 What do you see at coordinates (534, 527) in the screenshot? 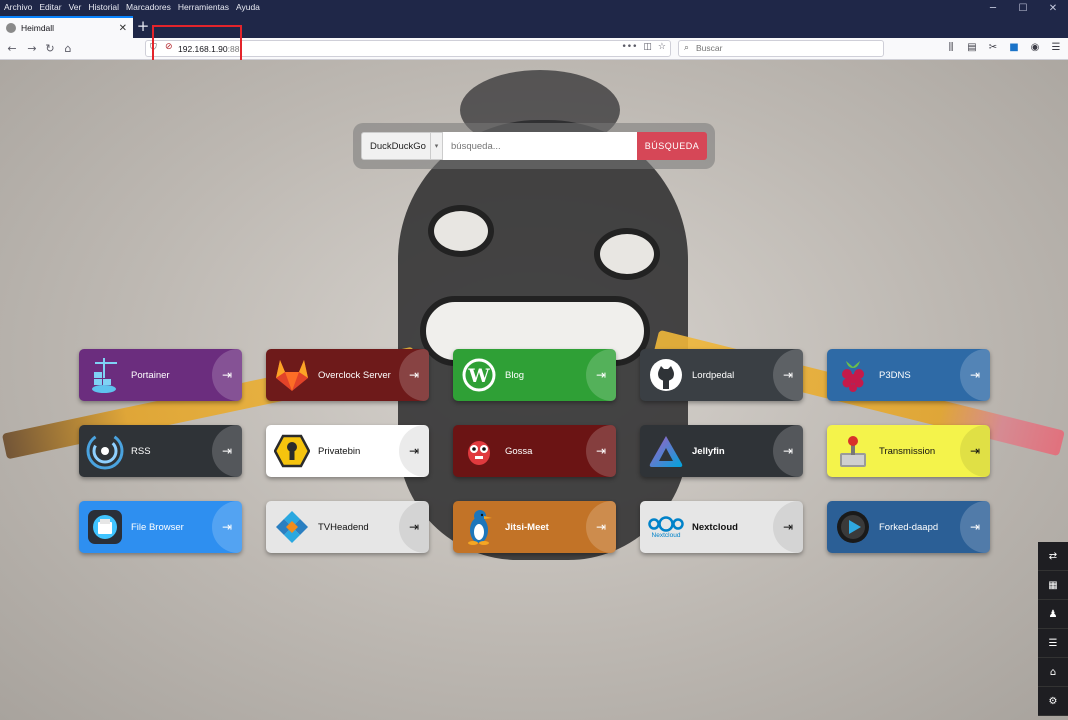
I see `tile-jitsi-meet: Jitsi-Meet ⇥` at bounding box center [534, 527].